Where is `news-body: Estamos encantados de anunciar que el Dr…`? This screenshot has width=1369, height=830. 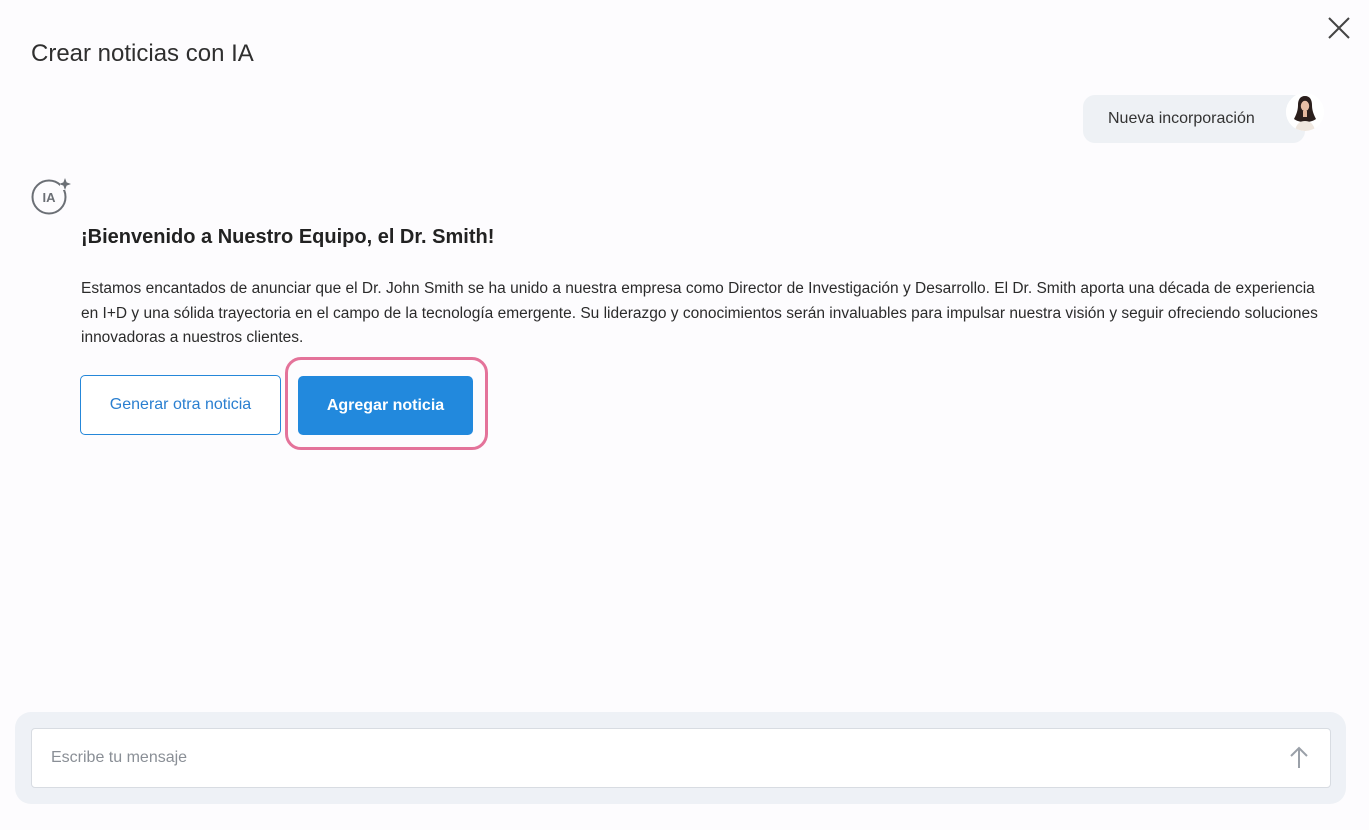
news-body: Estamos encantados de anunciar que el Dr… is located at coordinates (699, 313).